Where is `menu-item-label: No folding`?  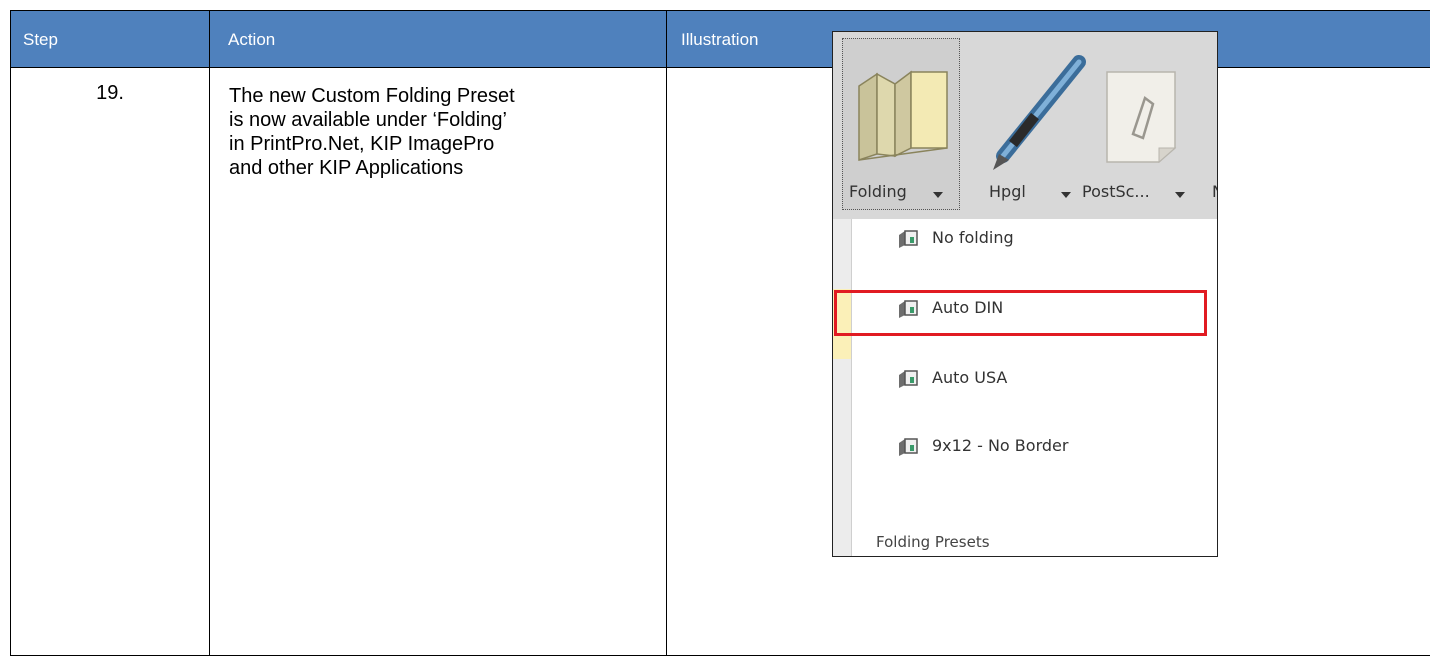 menu-item-label: No folding is located at coordinates (973, 237).